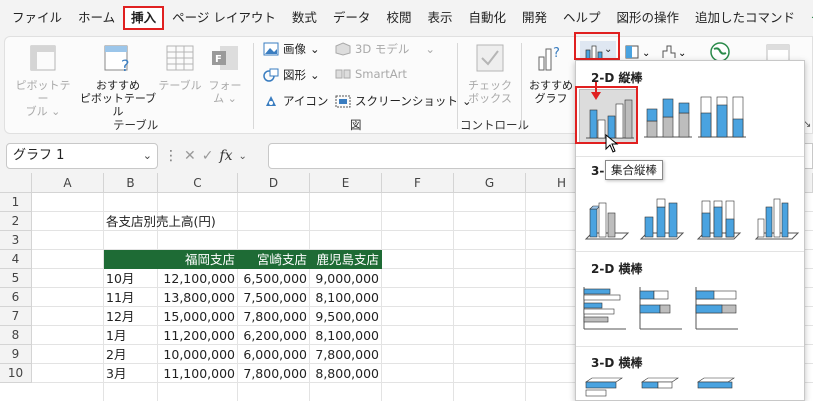 This screenshot has height=401, width=813. Describe the element at coordinates (346, 316) in the screenshot. I see `value-cell: 9,500,000` at that location.